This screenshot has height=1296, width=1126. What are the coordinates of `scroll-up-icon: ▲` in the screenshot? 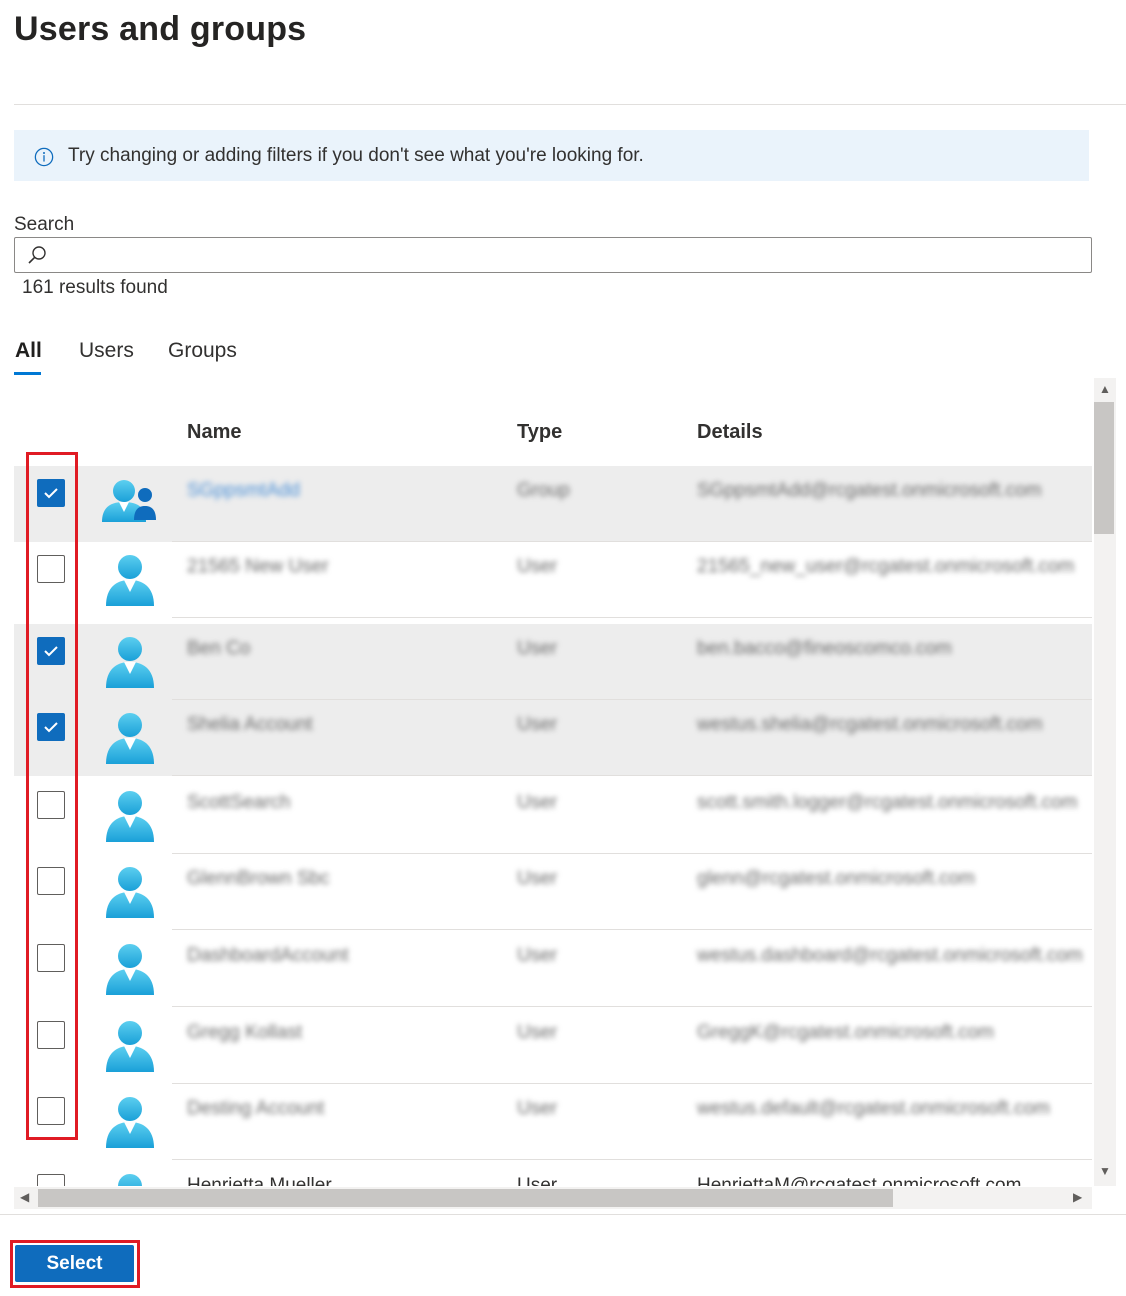 It's located at (1105, 389).